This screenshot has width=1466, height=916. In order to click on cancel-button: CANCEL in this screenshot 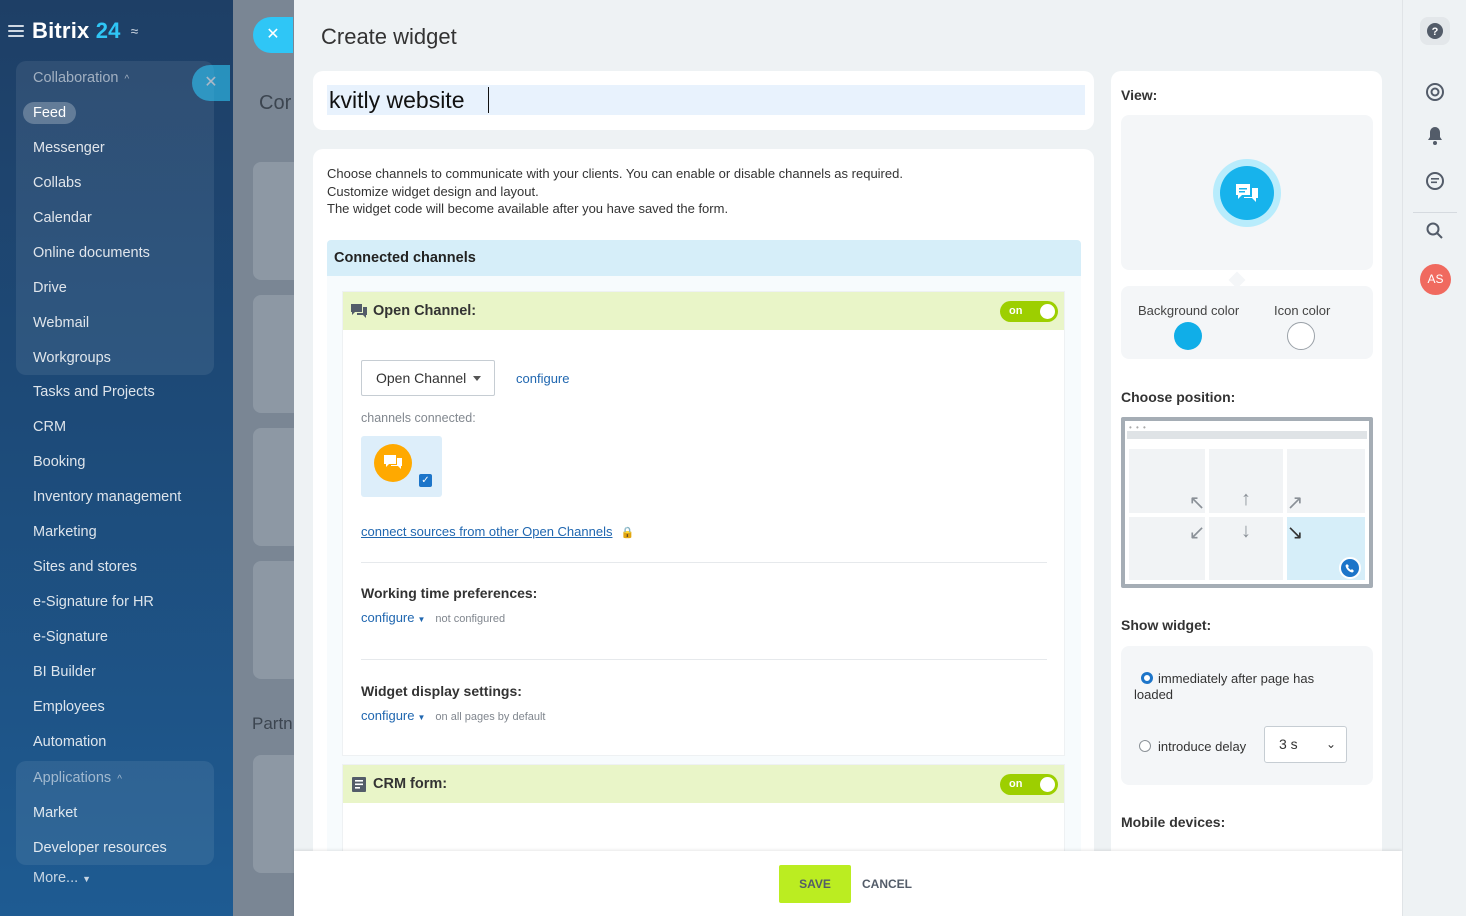, I will do `click(887, 884)`.